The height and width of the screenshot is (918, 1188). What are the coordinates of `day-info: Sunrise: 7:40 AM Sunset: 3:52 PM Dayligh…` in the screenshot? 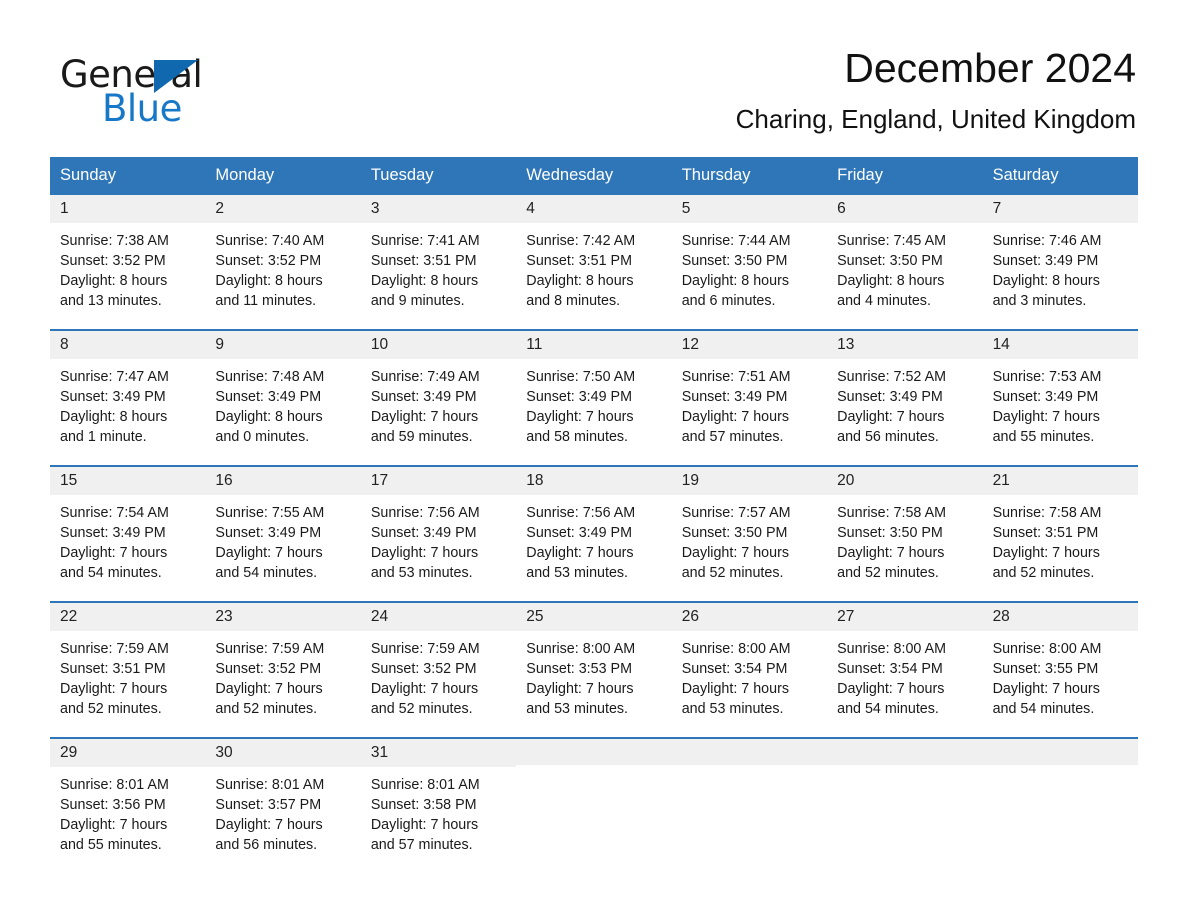 It's located at (282, 267).